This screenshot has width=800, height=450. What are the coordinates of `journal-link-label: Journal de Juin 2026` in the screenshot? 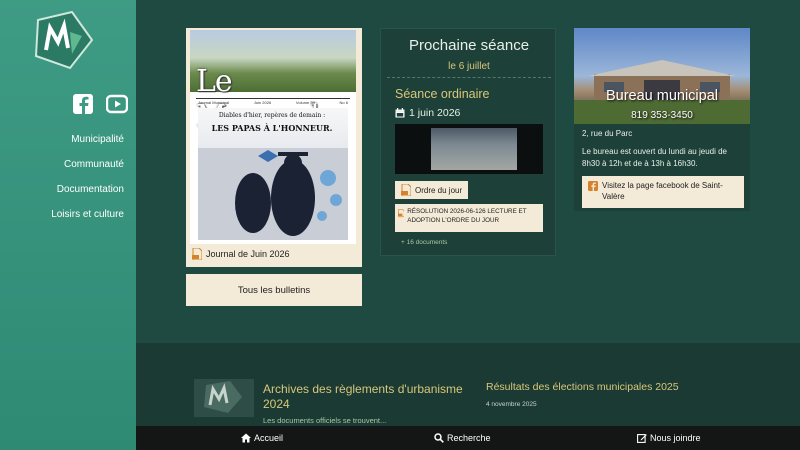 It's located at (248, 254).